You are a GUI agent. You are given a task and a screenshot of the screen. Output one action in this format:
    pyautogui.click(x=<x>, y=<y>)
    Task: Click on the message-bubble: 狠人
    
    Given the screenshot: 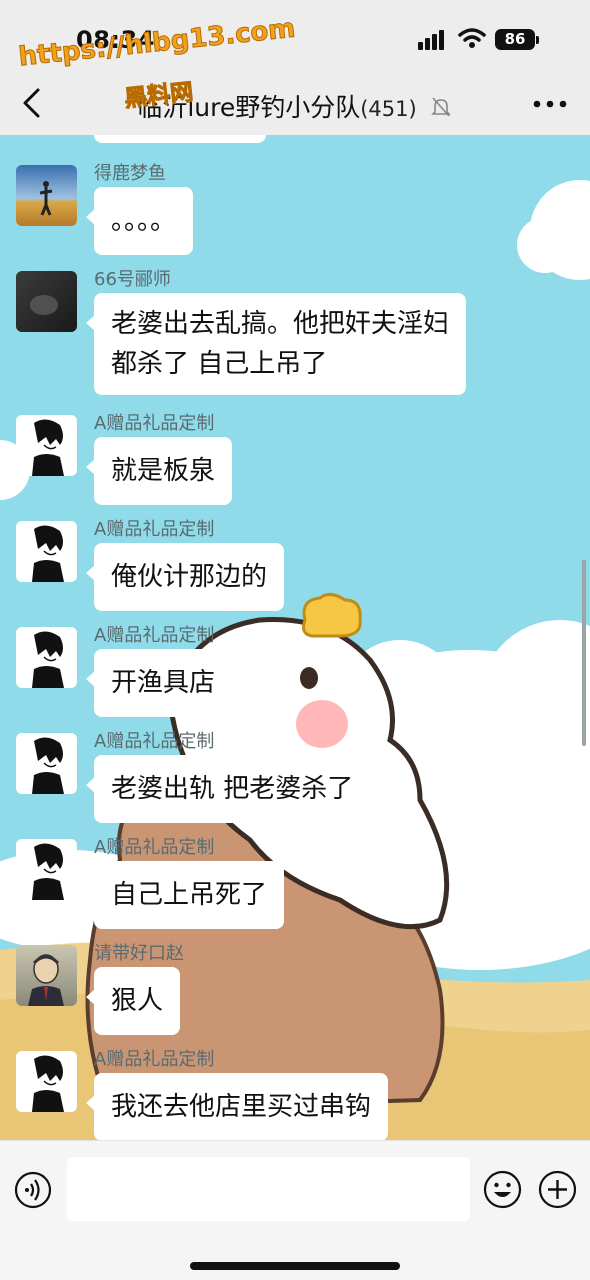 What is the action you would take?
    pyautogui.click(x=133, y=1001)
    